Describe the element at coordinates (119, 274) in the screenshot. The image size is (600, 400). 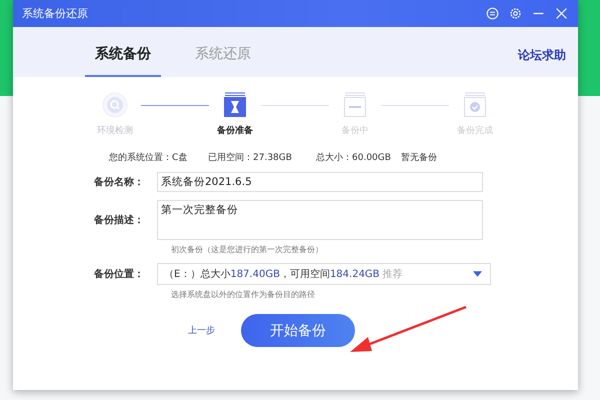
I see `field-label: 备份位置：` at that location.